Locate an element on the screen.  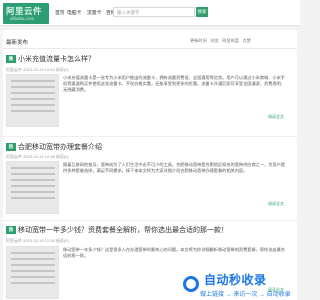
search-button: 搜索 is located at coordinates (202, 12).